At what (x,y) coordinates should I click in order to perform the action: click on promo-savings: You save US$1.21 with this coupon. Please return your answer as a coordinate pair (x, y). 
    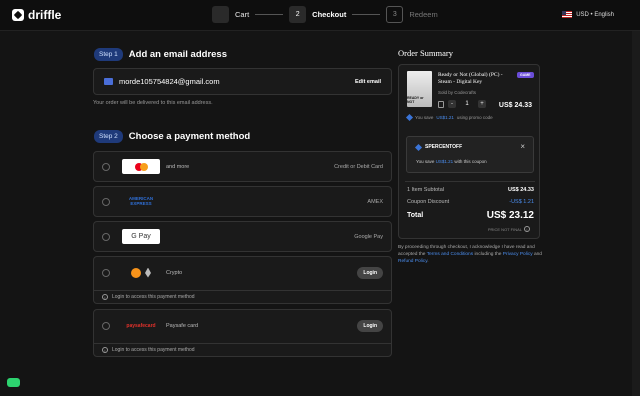
    Looking at the image, I should click on (451, 161).